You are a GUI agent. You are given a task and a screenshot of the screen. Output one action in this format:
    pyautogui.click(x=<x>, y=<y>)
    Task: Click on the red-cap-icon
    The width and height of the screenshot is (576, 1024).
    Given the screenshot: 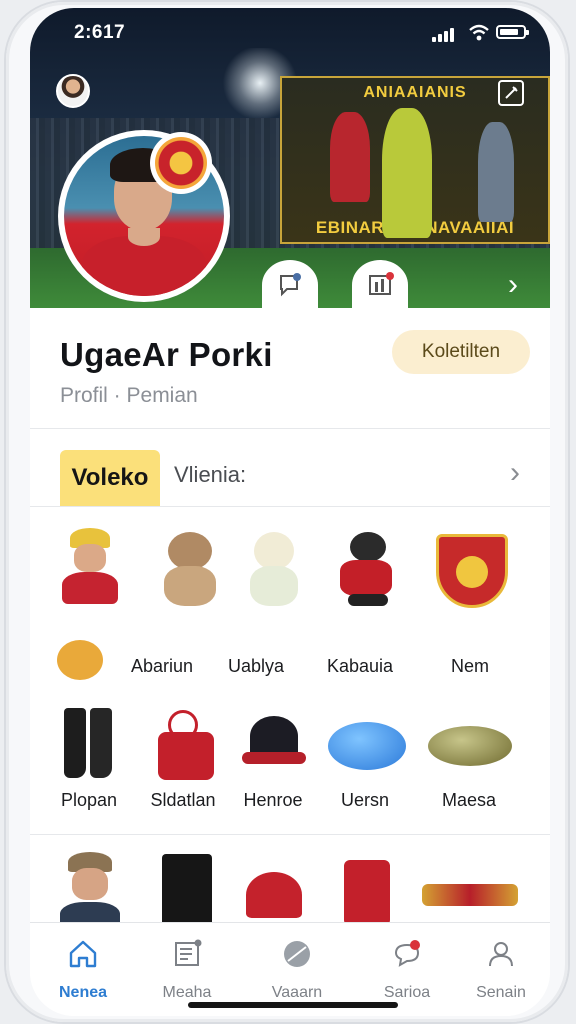 What is the action you would take?
    pyautogui.click(x=273, y=890)
    